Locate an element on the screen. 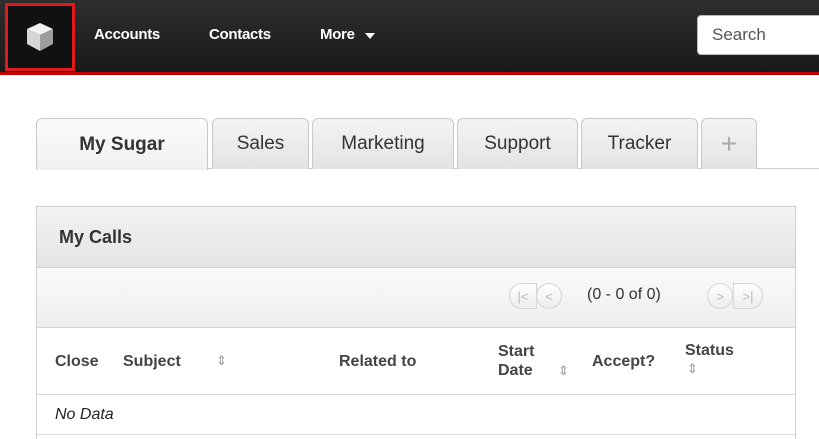 The height and width of the screenshot is (439, 819). nav-contacts: Contacts is located at coordinates (240, 34).